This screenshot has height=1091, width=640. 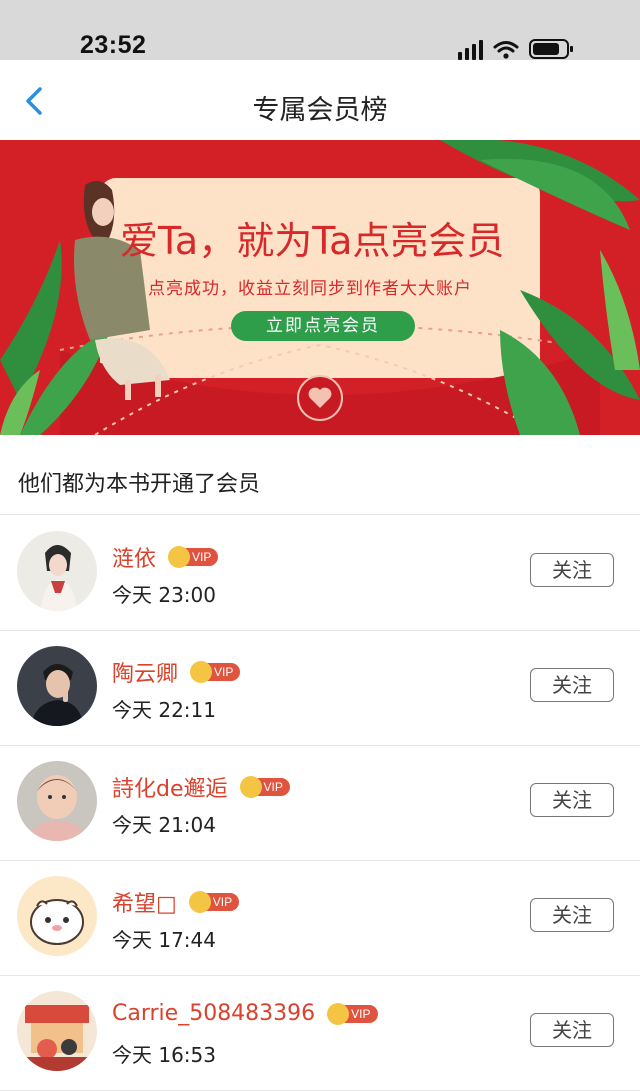 What do you see at coordinates (57, 571) in the screenshot?
I see `portrait-painting-avatar` at bounding box center [57, 571].